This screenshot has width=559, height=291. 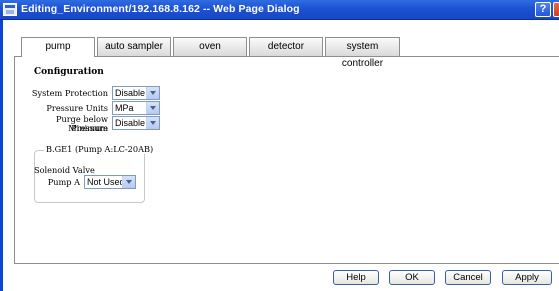 What do you see at coordinates (69, 93) in the screenshot?
I see `system-protection-label: System Protection` at bounding box center [69, 93].